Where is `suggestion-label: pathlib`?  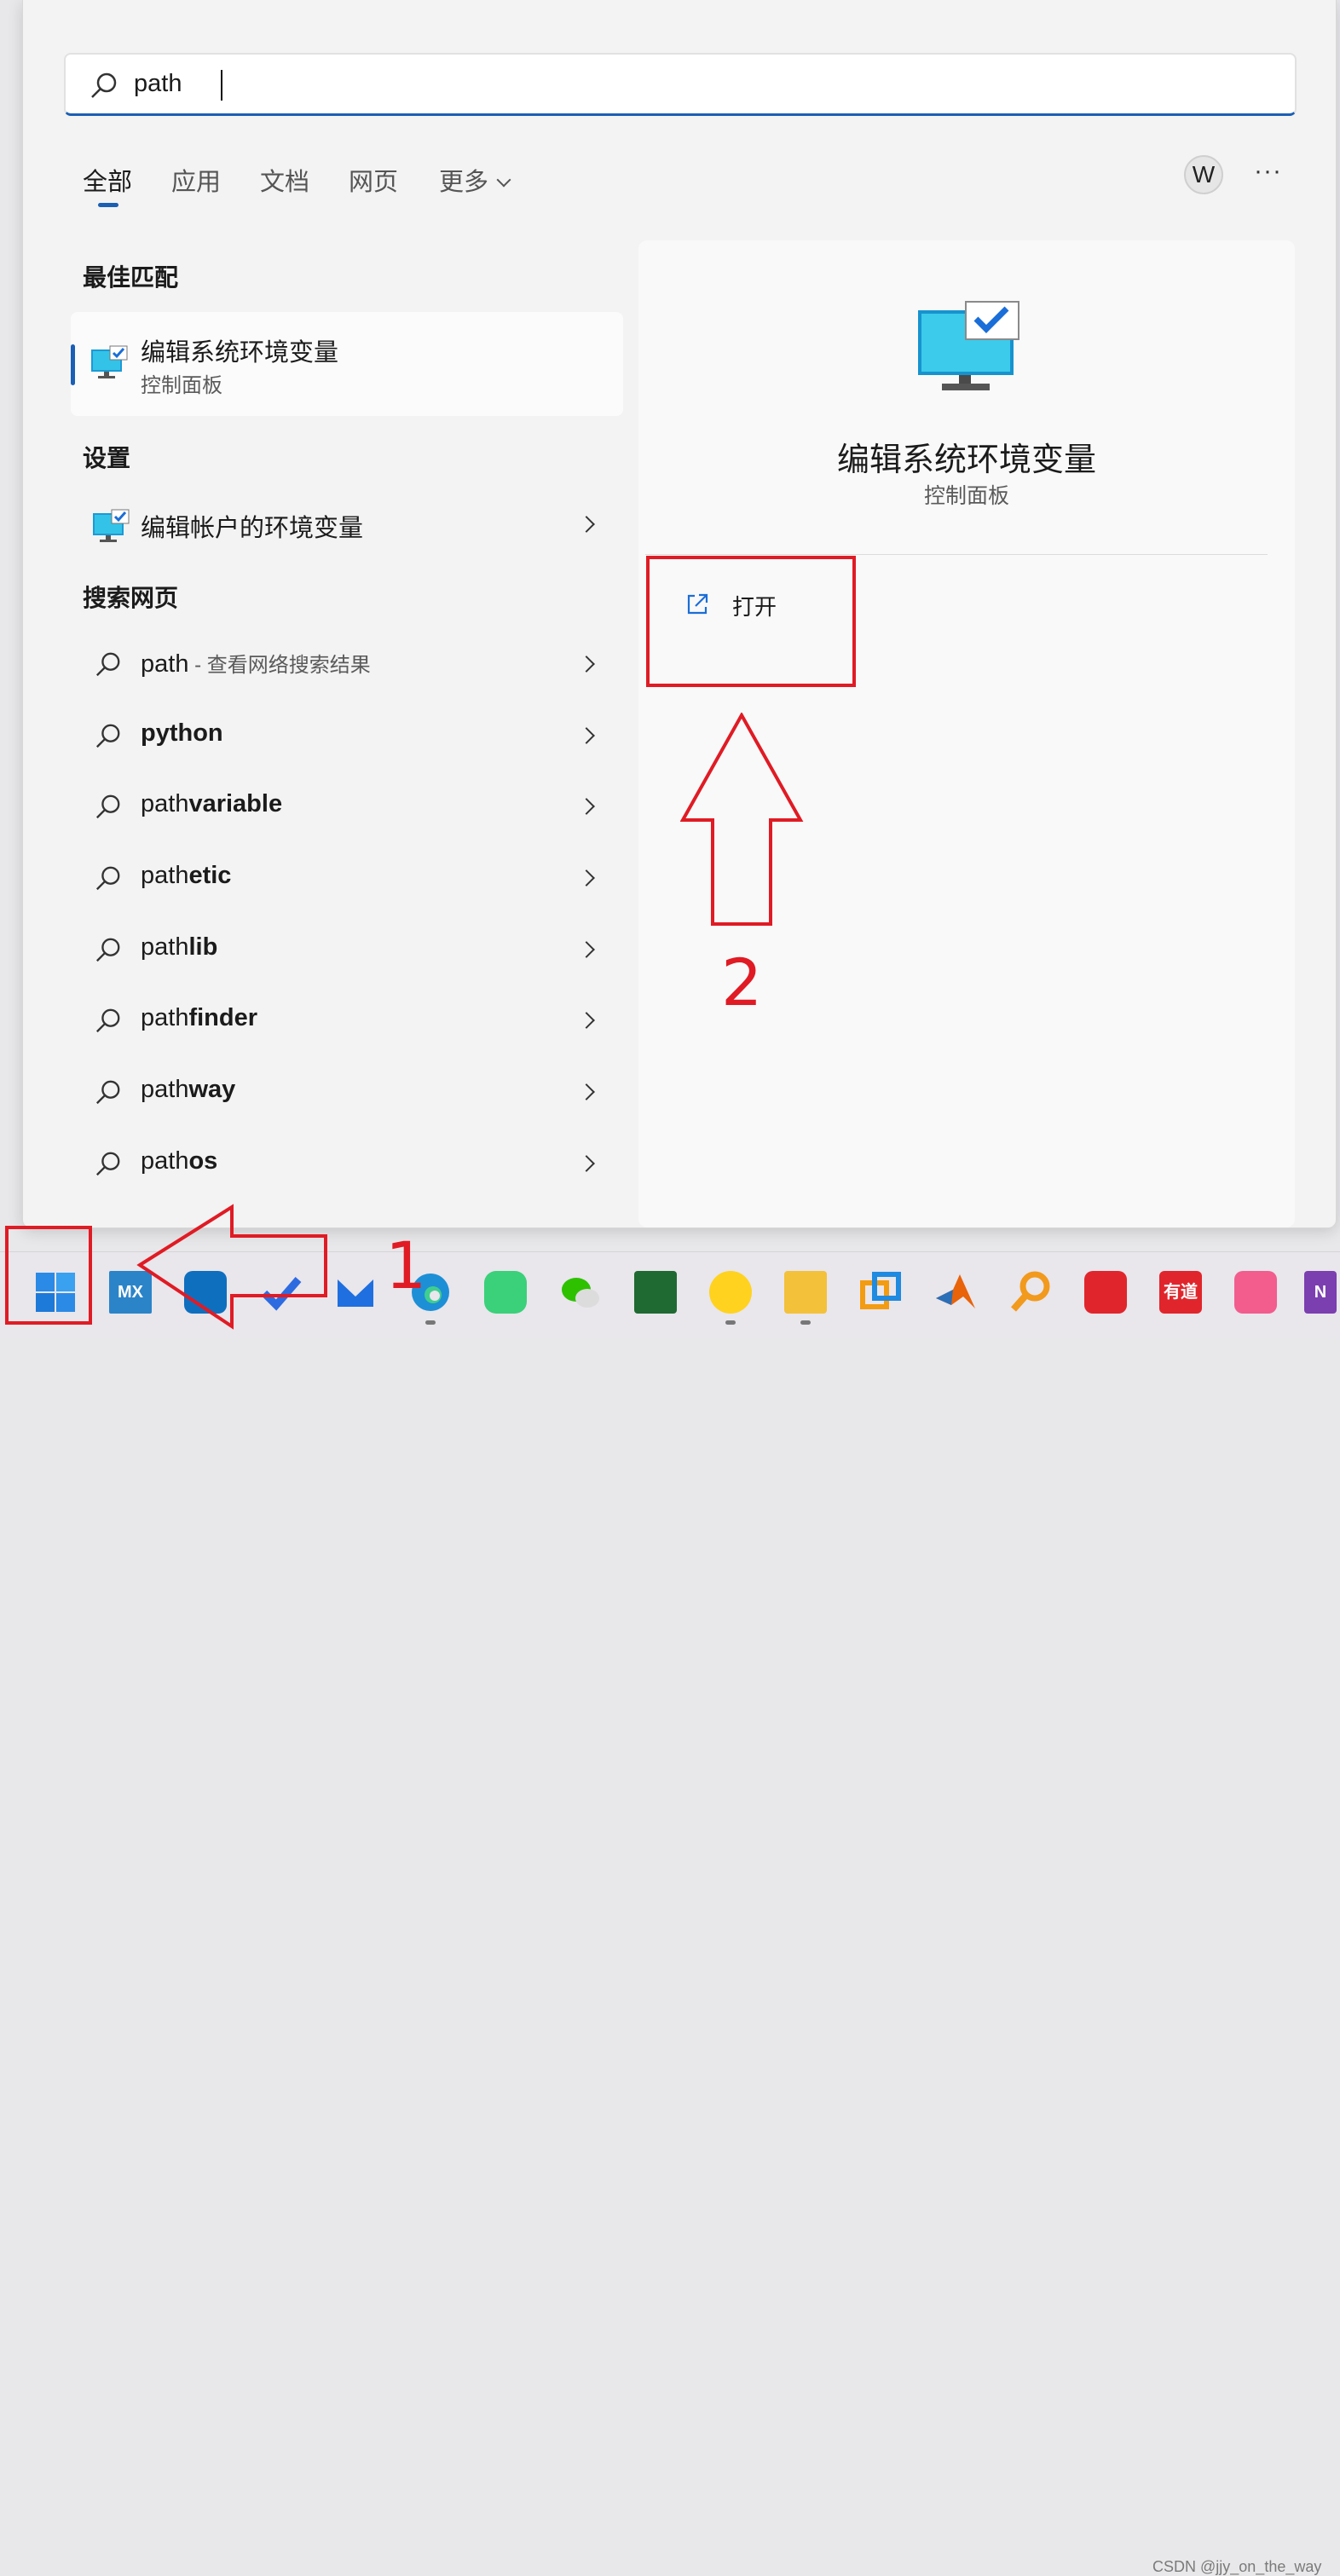 suggestion-label: pathlib is located at coordinates (179, 947).